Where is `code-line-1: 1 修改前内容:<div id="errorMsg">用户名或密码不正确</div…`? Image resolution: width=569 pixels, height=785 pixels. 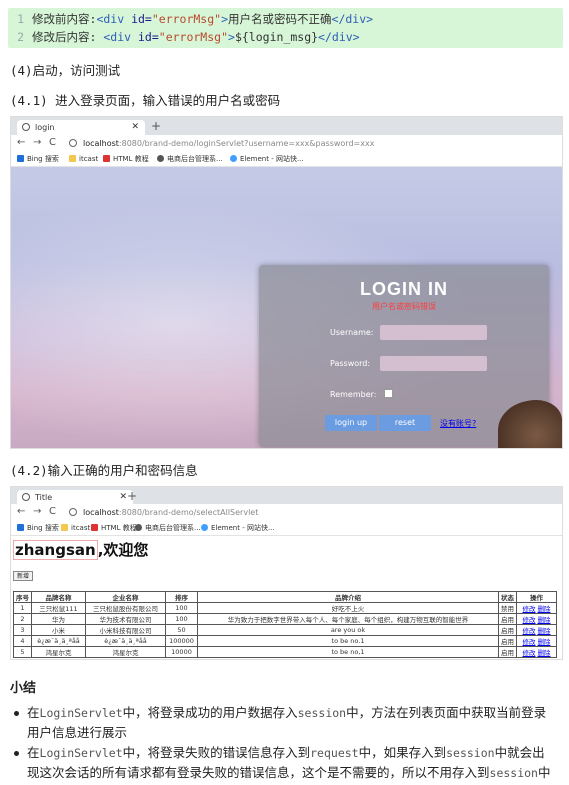
code-line-1: 1 修改前内容:<div id="errorMsg">用户名或密码不正确</div… is located at coordinates (195, 19).